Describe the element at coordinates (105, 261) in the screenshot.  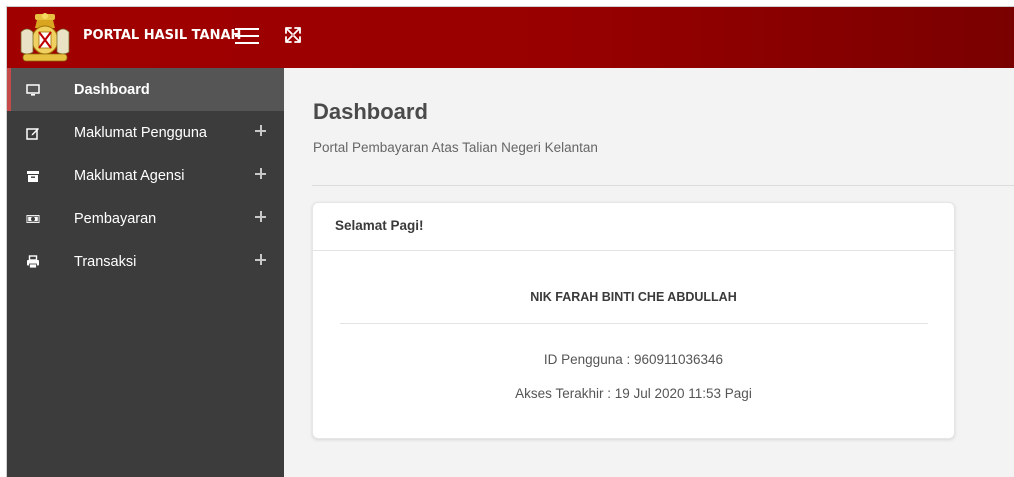
I see `sidebar-item-label: Transaksi` at that location.